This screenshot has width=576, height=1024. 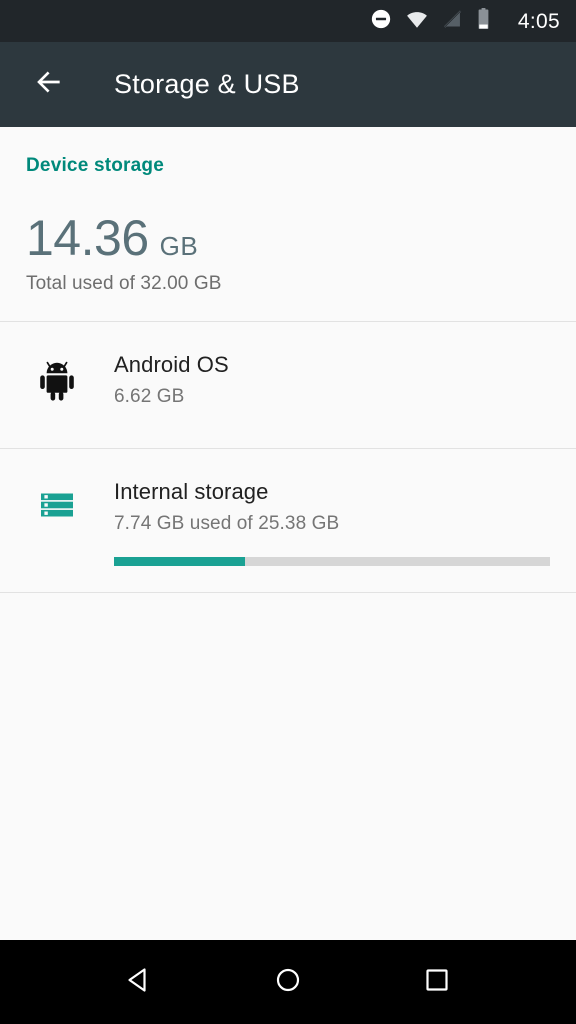 I want to click on nav-back-button, so click(x=139, y=982).